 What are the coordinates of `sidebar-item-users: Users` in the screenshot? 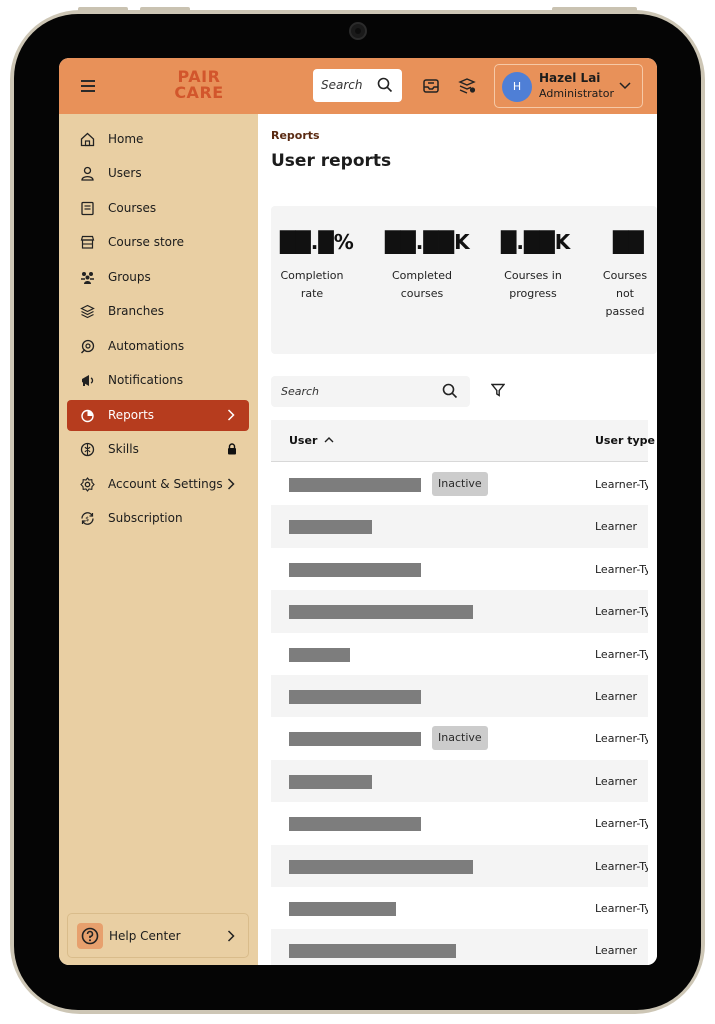 It's located at (158, 173).